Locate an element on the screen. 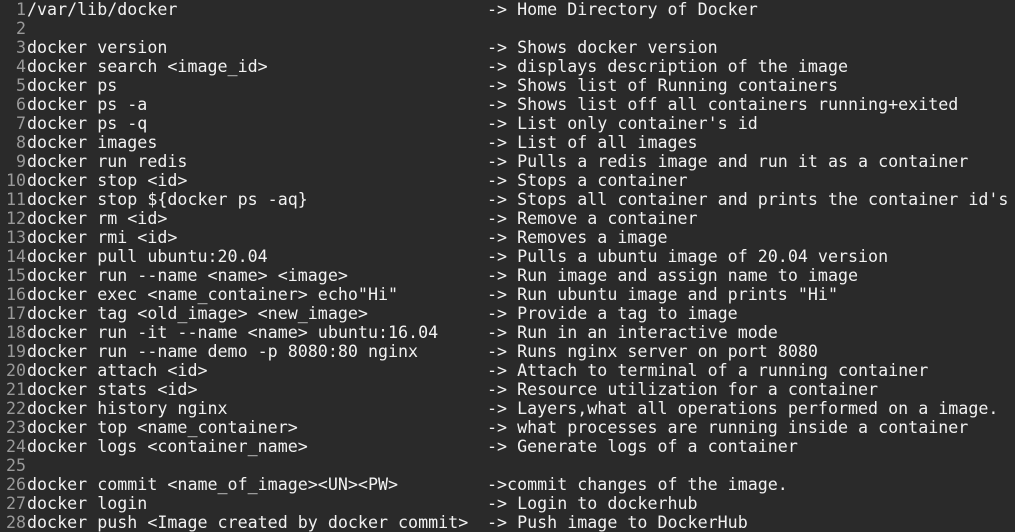 The width and height of the screenshot is (1015, 532). line-number: 15 is located at coordinates (15, 275).